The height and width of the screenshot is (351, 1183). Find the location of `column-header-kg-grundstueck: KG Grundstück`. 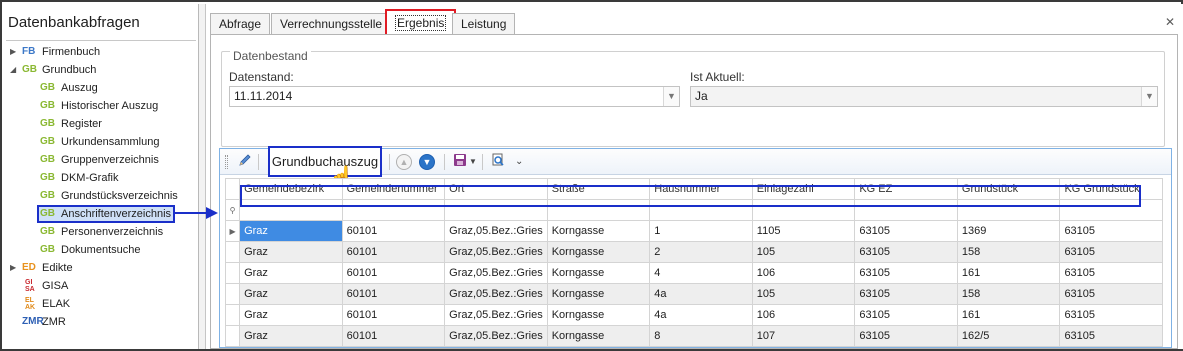

column-header-kg-grundstueck: KG Grundstück is located at coordinates (1111, 189).